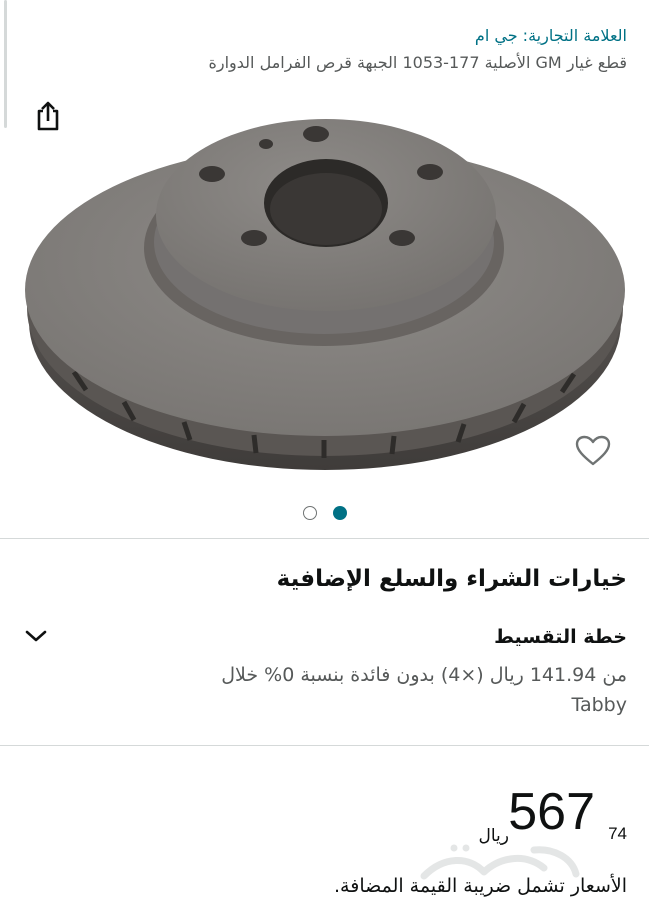  I want to click on price-fraction: 74, so click(617, 833).